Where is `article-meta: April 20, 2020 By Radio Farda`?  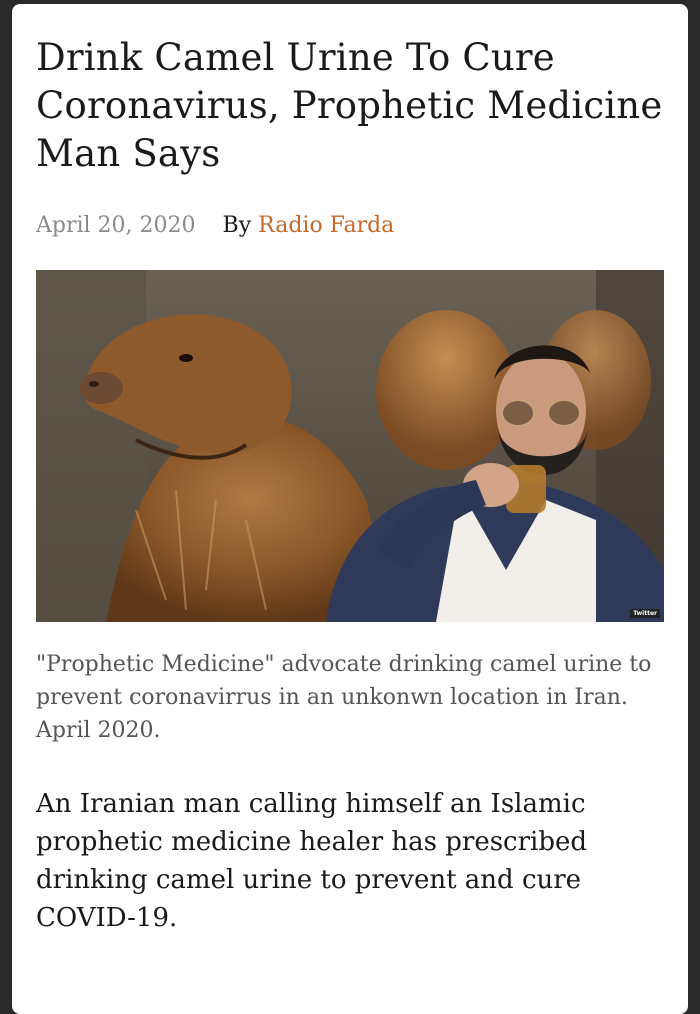 article-meta: April 20, 2020 By Radio Farda is located at coordinates (350, 226).